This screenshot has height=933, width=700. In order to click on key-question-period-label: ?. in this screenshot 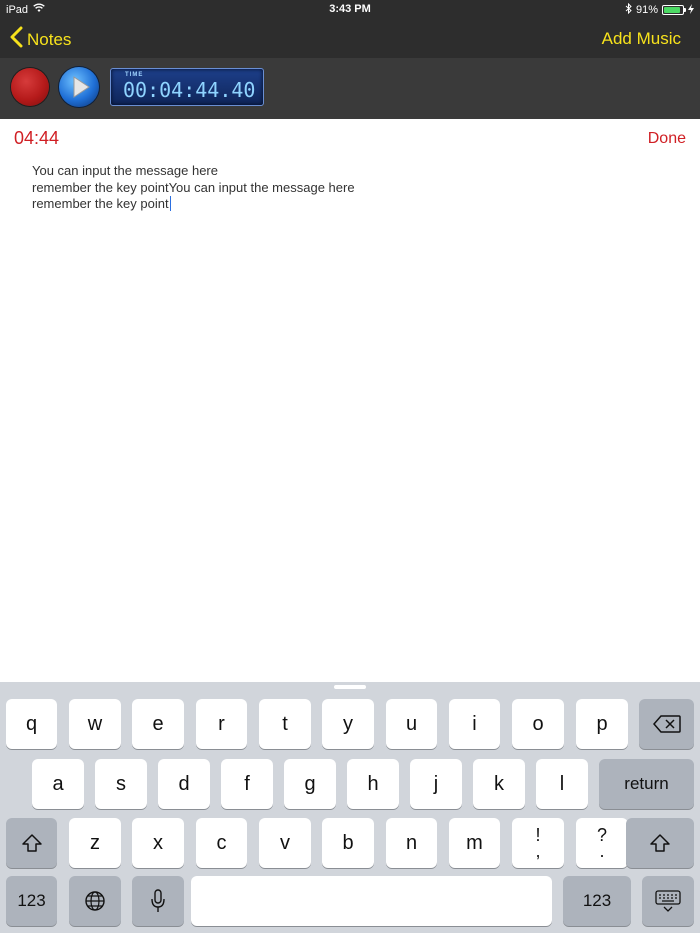, I will do `click(602, 843)`.